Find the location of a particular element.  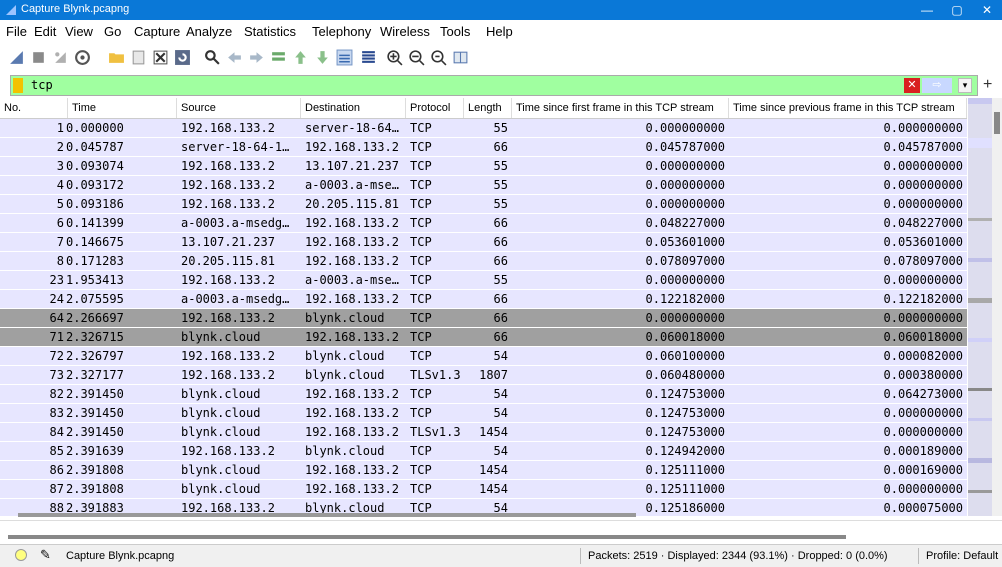

col-length: Length is located at coordinates (488, 108).